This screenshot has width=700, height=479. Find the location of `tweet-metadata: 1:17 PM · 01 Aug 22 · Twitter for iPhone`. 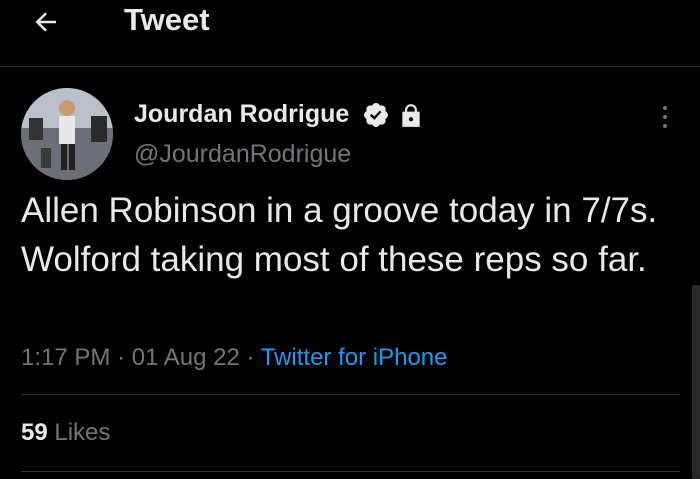

tweet-metadata: 1:17 PM · 01 Aug 22 · Twitter for iPhone is located at coordinates (234, 358).